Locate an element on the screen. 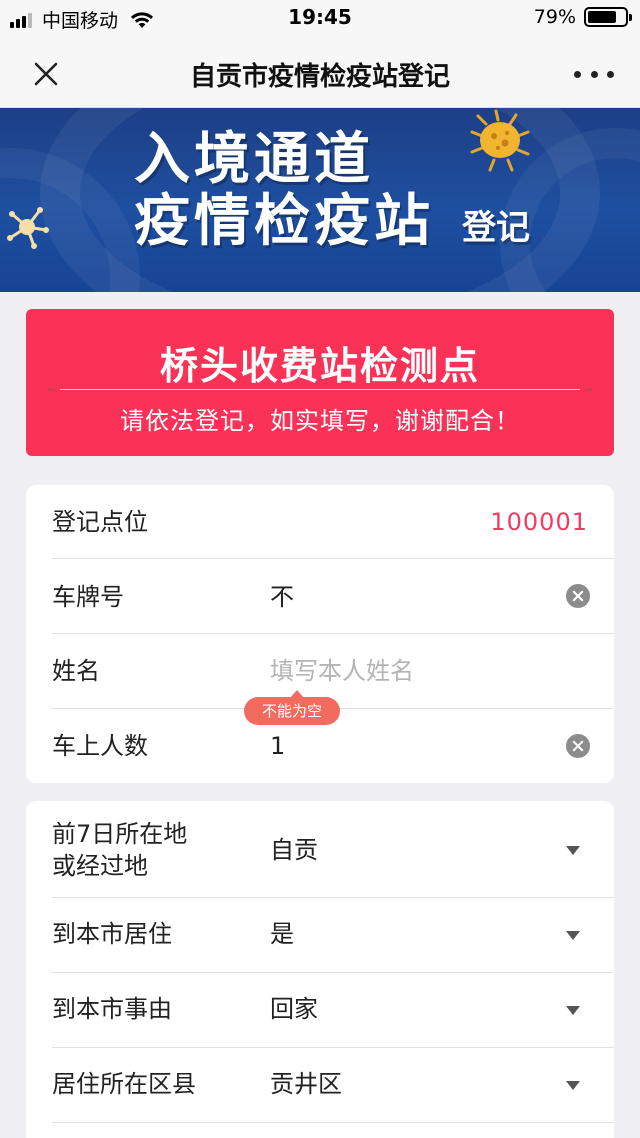 This screenshot has height=1138, width=640. past-7-days-row: 前7日所在地 或经过地 自贡 is located at coordinates (333, 849).